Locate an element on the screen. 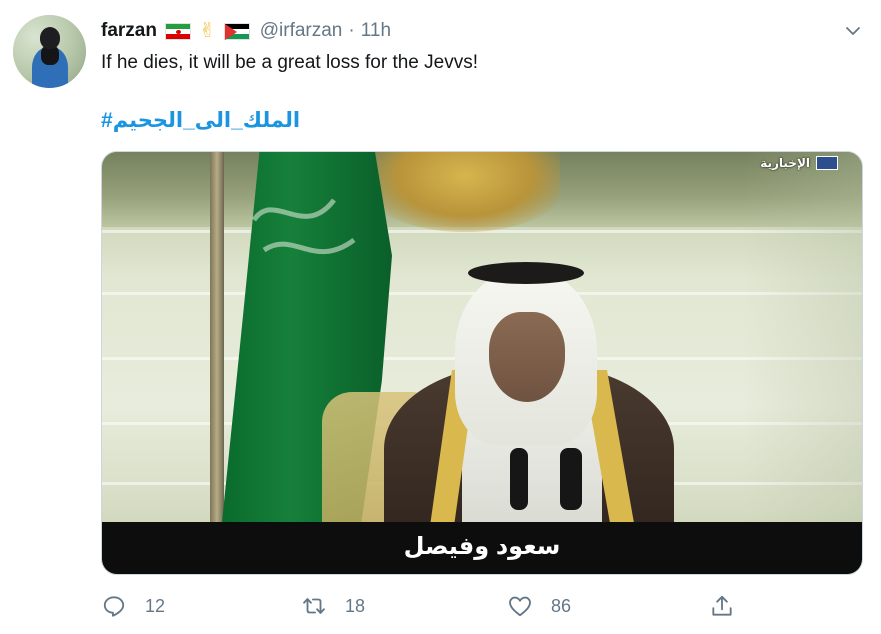 Image resolution: width=881 pixels, height=634 pixels. victory-hand-icon: ✌ is located at coordinates (207, 31).